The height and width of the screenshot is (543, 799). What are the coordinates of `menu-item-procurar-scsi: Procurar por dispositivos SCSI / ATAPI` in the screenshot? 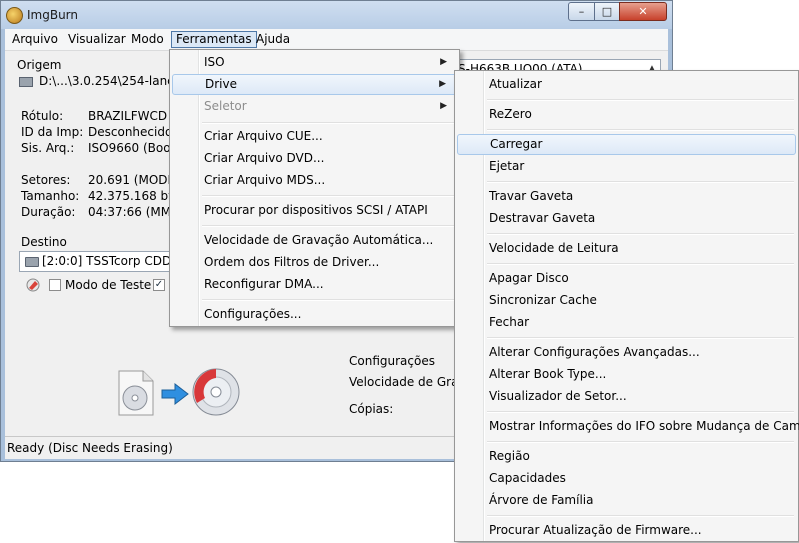 It's located at (314, 210).